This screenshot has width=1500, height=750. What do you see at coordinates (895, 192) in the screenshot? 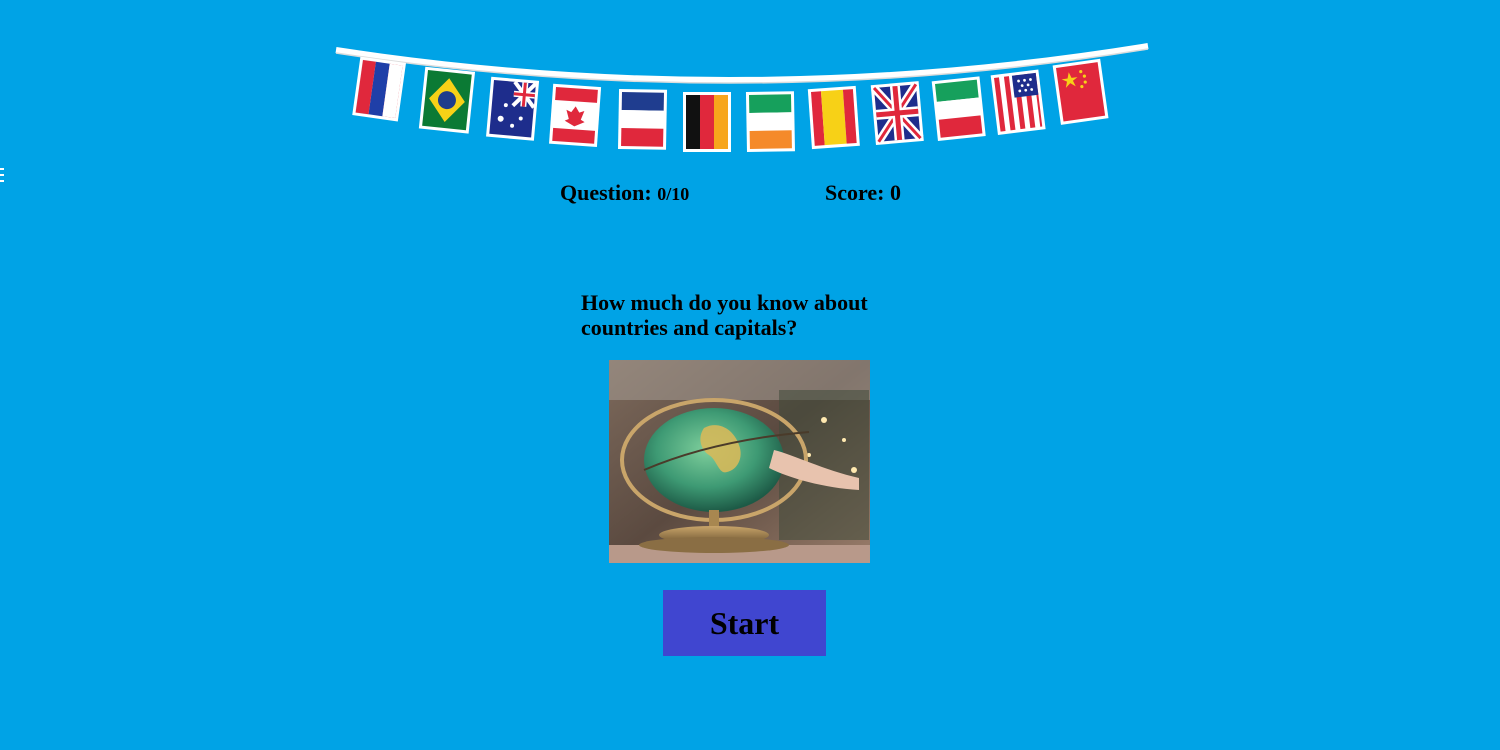
I see `score-value: 0` at bounding box center [895, 192].